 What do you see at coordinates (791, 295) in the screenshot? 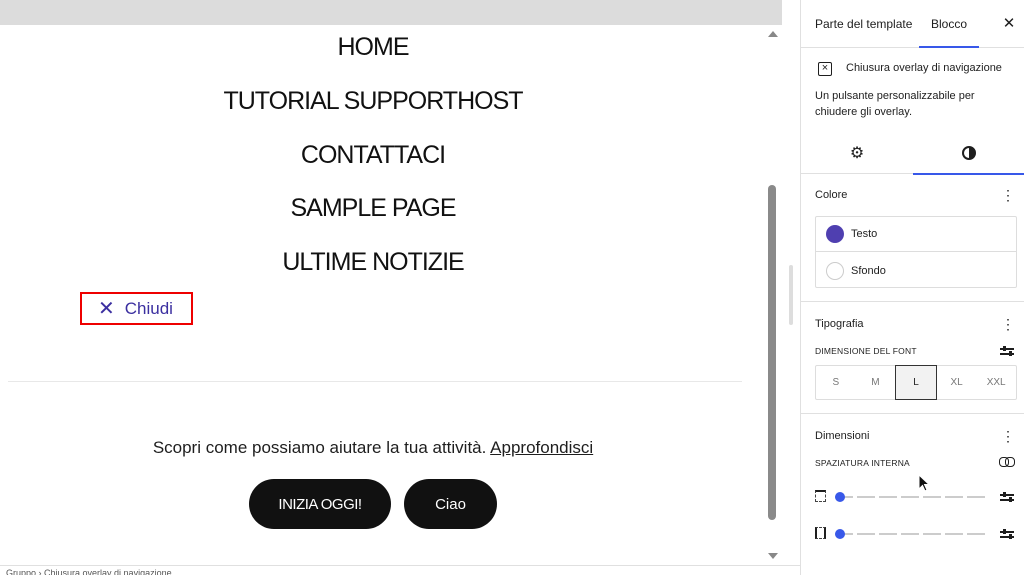
I see `sidebar-resize-handle` at bounding box center [791, 295].